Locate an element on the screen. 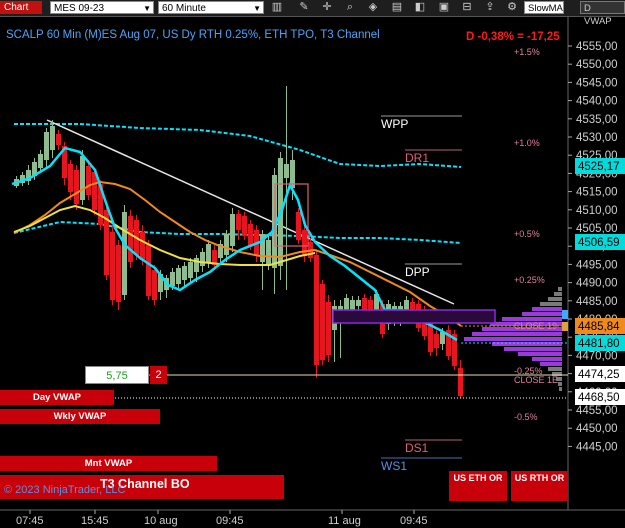 The image size is (625, 528). time-tick-label: 10 aug is located at coordinates (161, 521).